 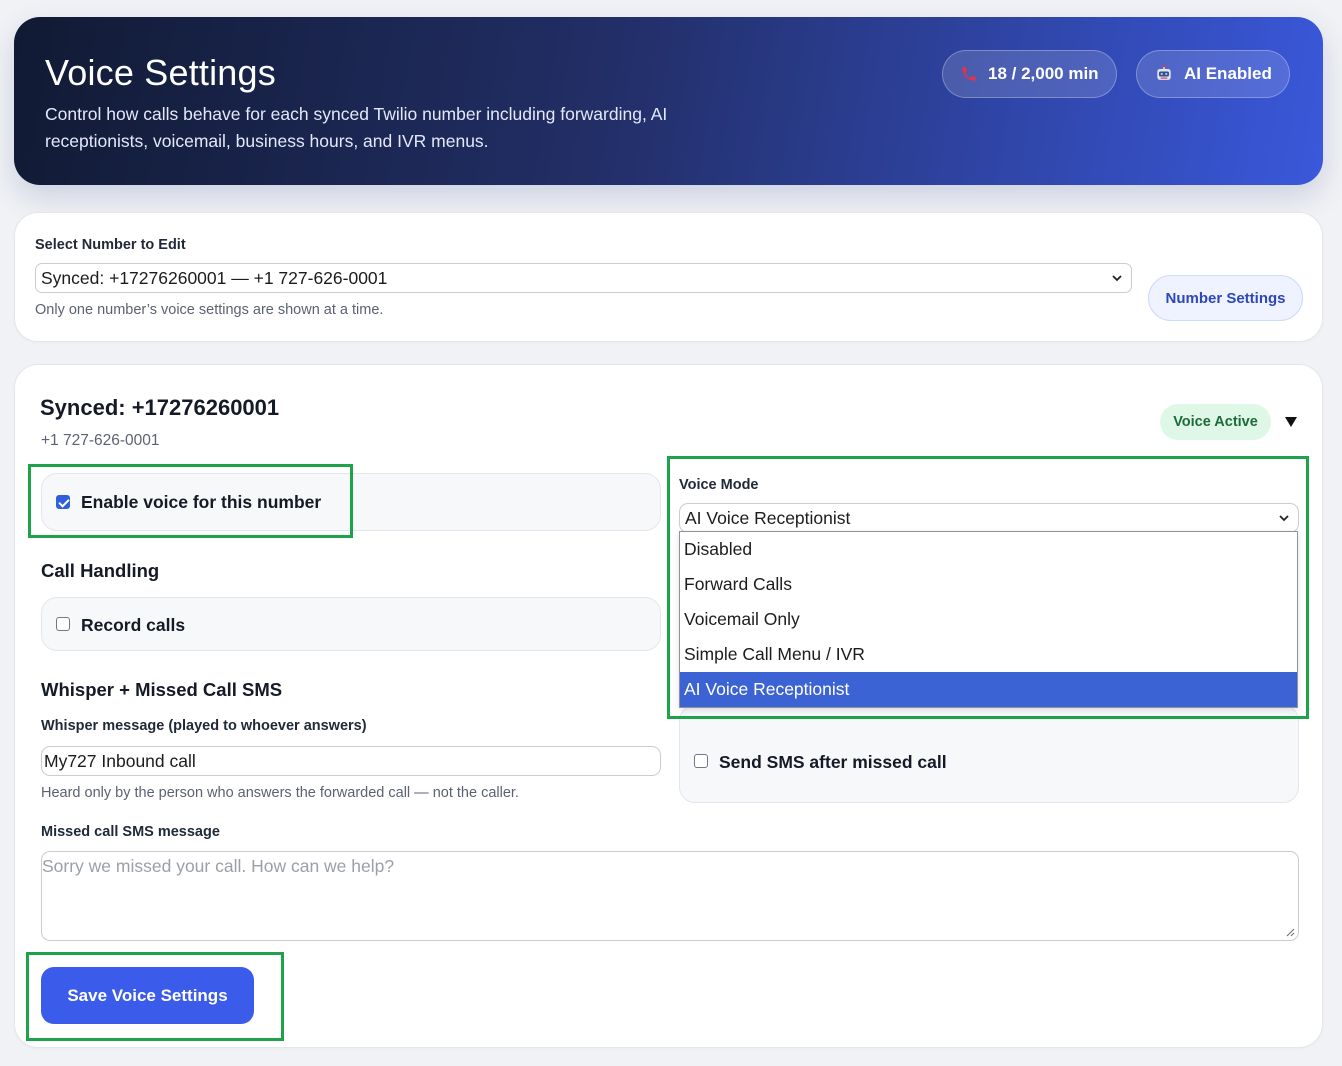 I want to click on minutes-usage-badge: 18 / 2,000 min, so click(x=1029, y=74).